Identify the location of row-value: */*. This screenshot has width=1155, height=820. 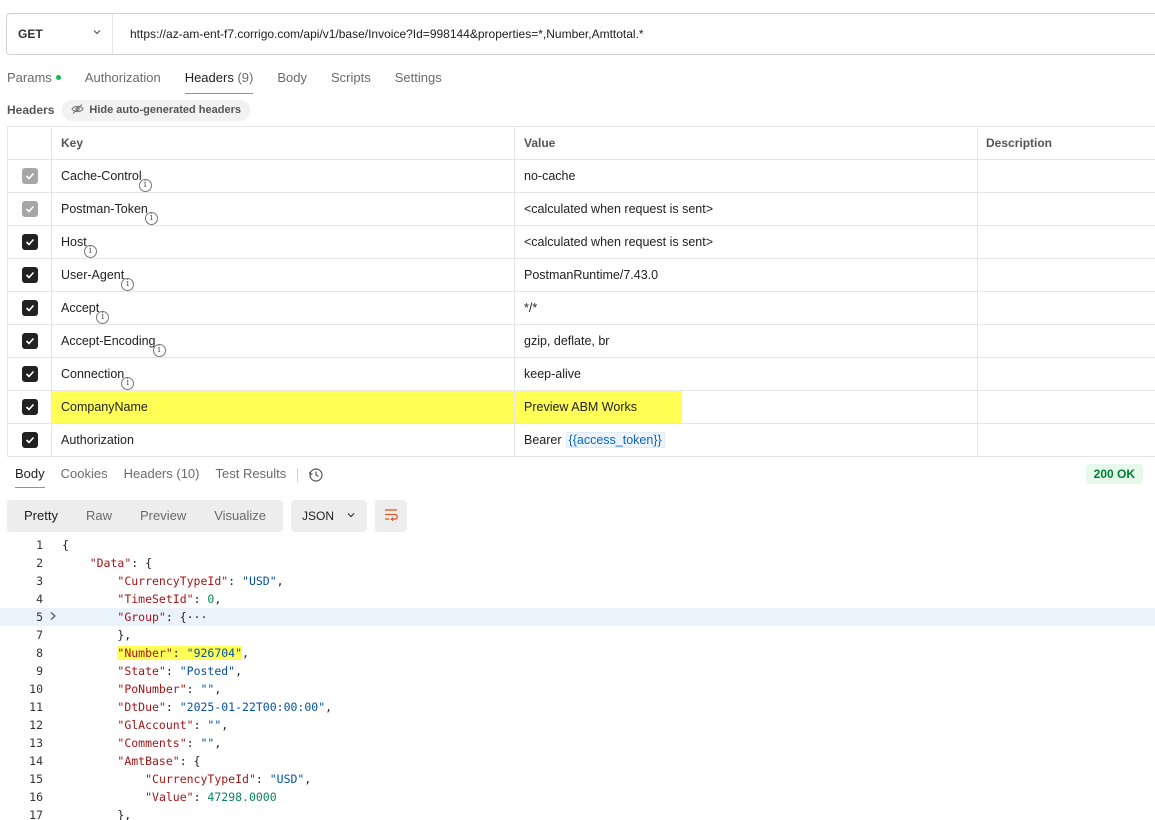
(746, 308).